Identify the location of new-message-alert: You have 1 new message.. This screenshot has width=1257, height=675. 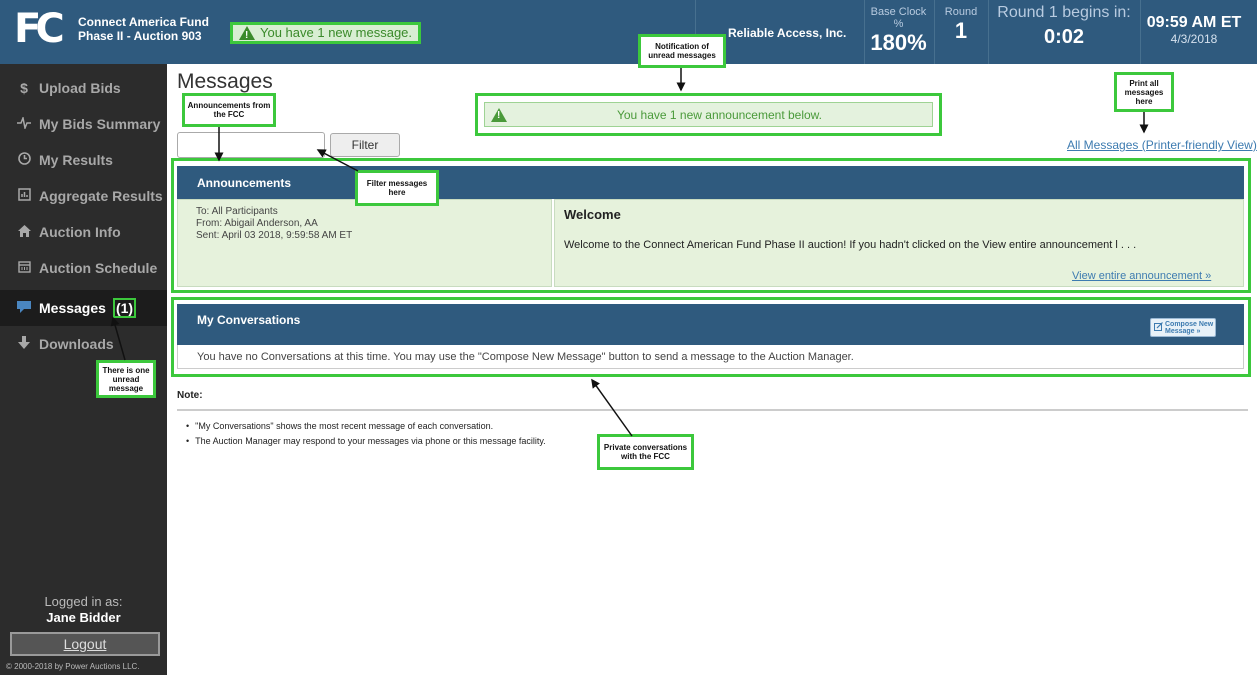
(326, 33).